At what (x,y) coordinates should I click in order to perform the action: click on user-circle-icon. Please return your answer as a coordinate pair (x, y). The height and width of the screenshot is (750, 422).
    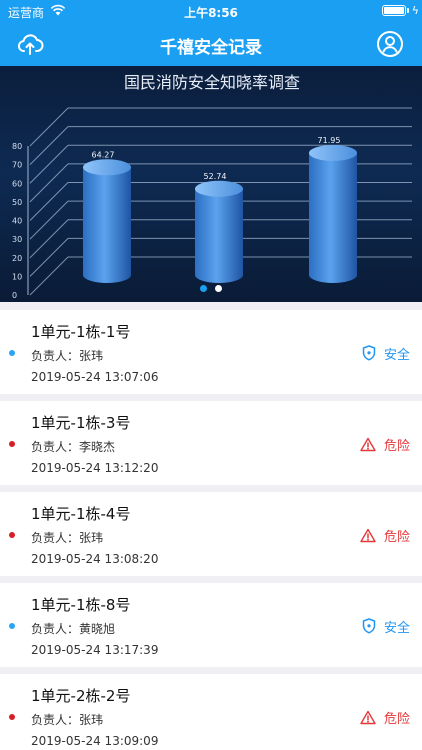
    Looking at the image, I should click on (390, 44).